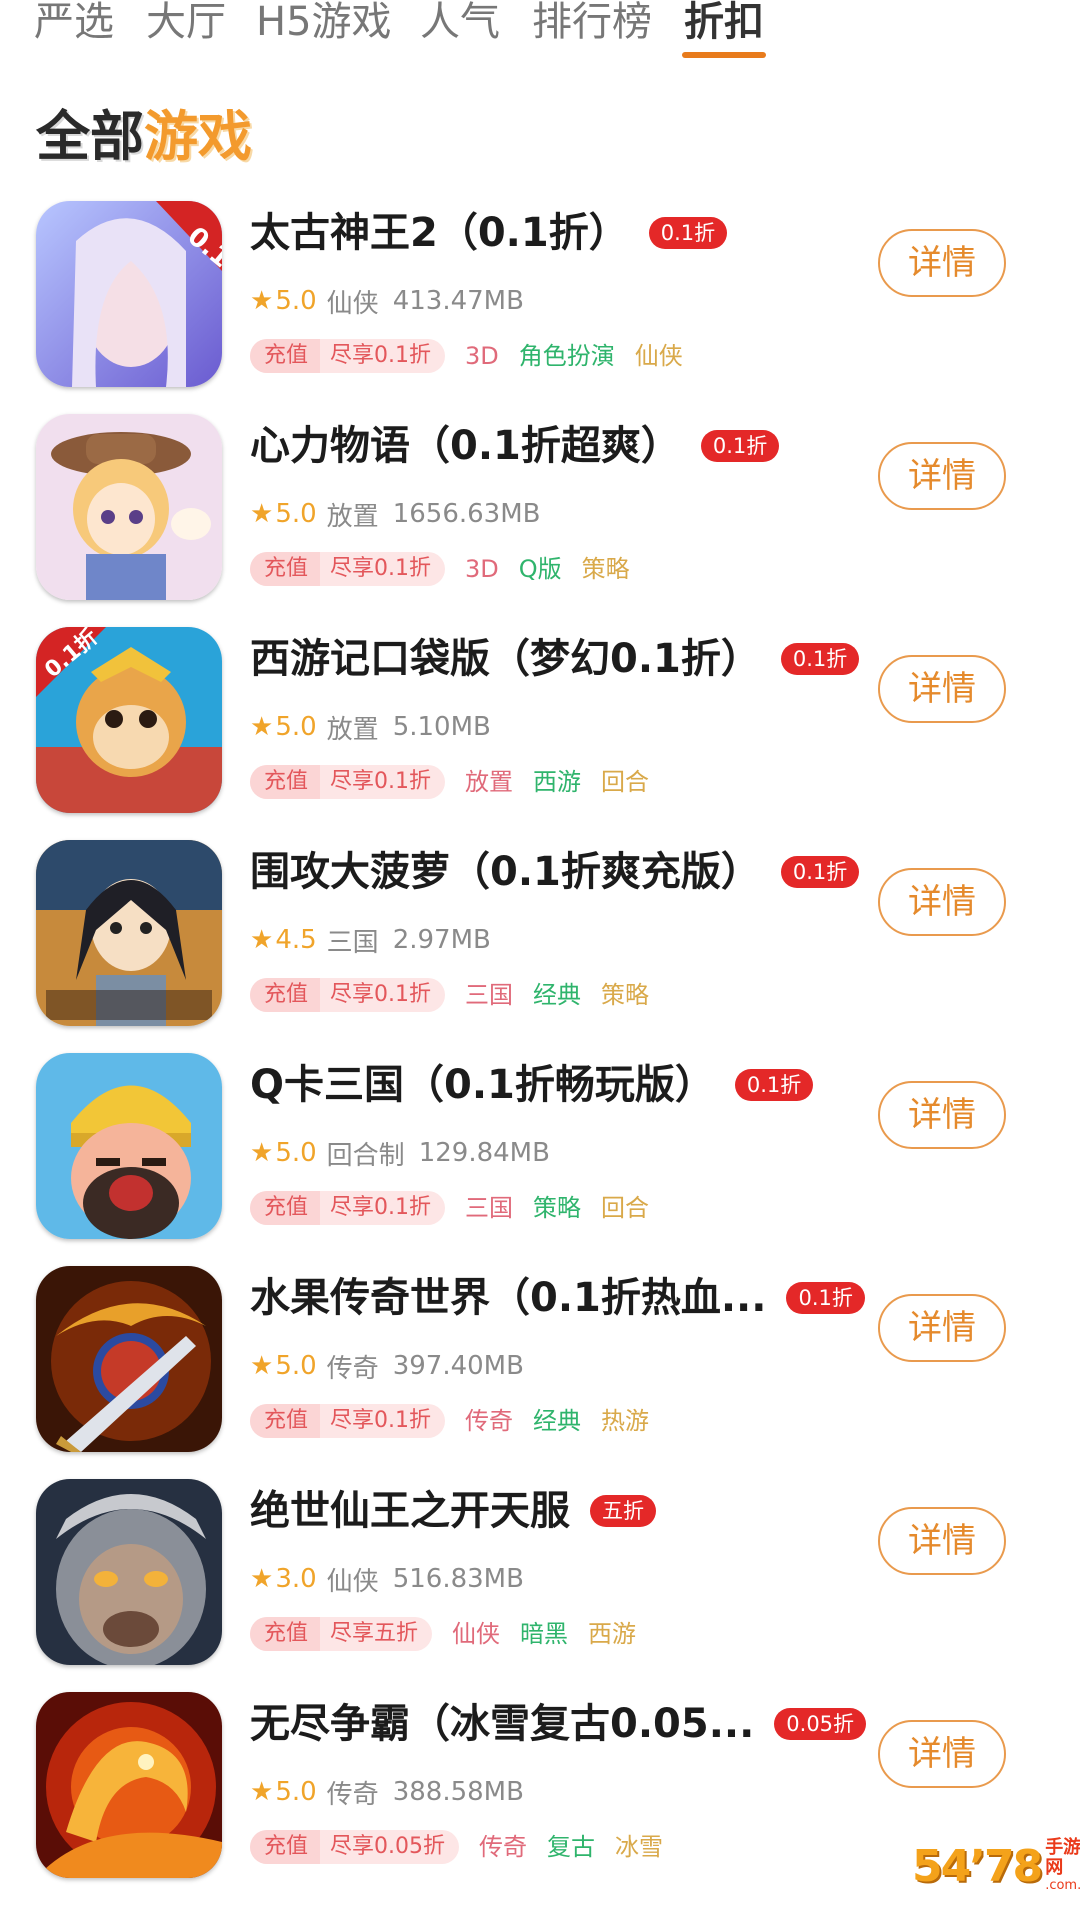  Describe the element at coordinates (449, 782) in the screenshot. I see `game-tags: 充值 尽享0.1折 放置 西游 回合` at that location.